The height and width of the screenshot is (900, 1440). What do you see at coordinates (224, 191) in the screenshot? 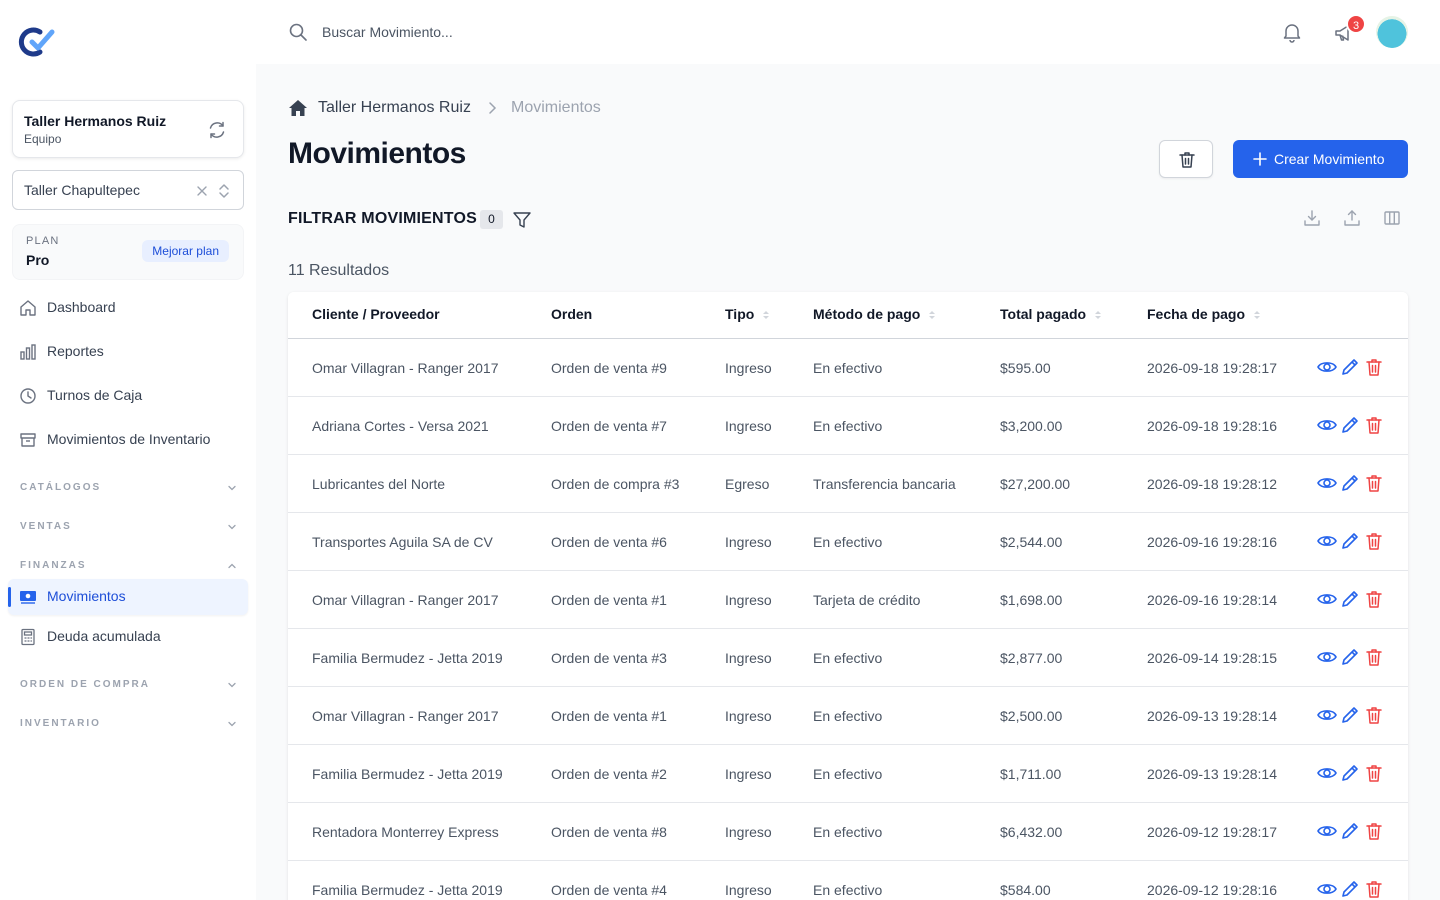
I see `chevron-updown-icon` at bounding box center [224, 191].